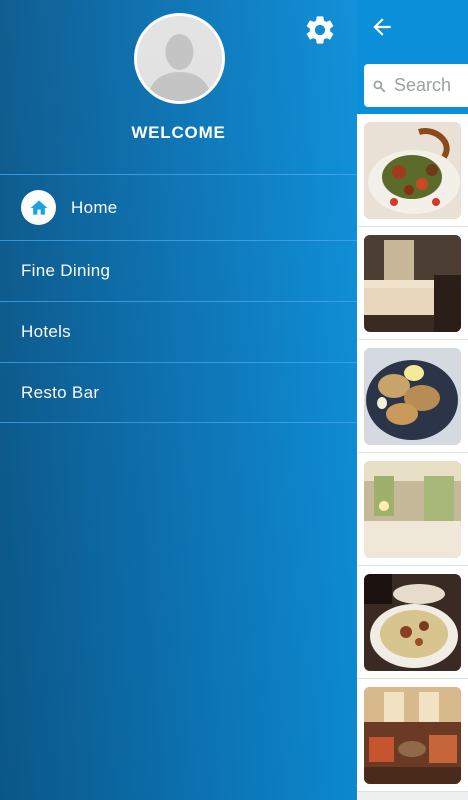 The image size is (468, 800). Describe the element at coordinates (423, 85) in the screenshot. I see `search-placeholder: Search` at that location.